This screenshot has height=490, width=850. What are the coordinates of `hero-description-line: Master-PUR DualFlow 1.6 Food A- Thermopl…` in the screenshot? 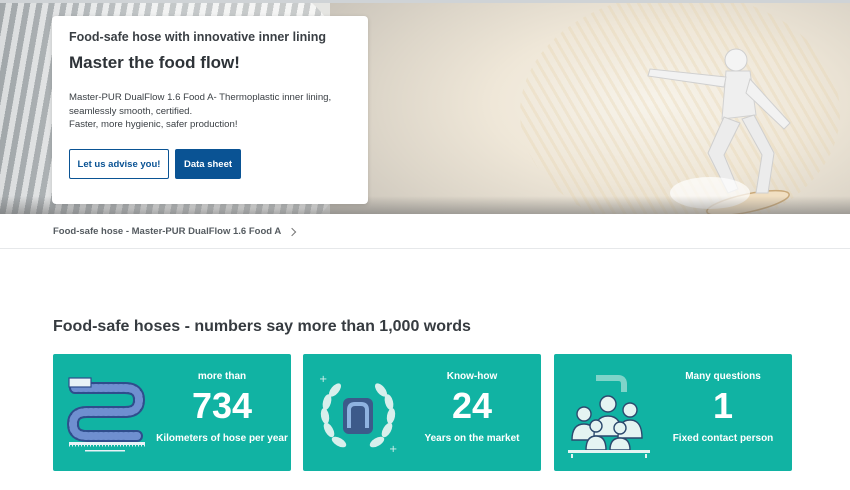 It's located at (200, 97).